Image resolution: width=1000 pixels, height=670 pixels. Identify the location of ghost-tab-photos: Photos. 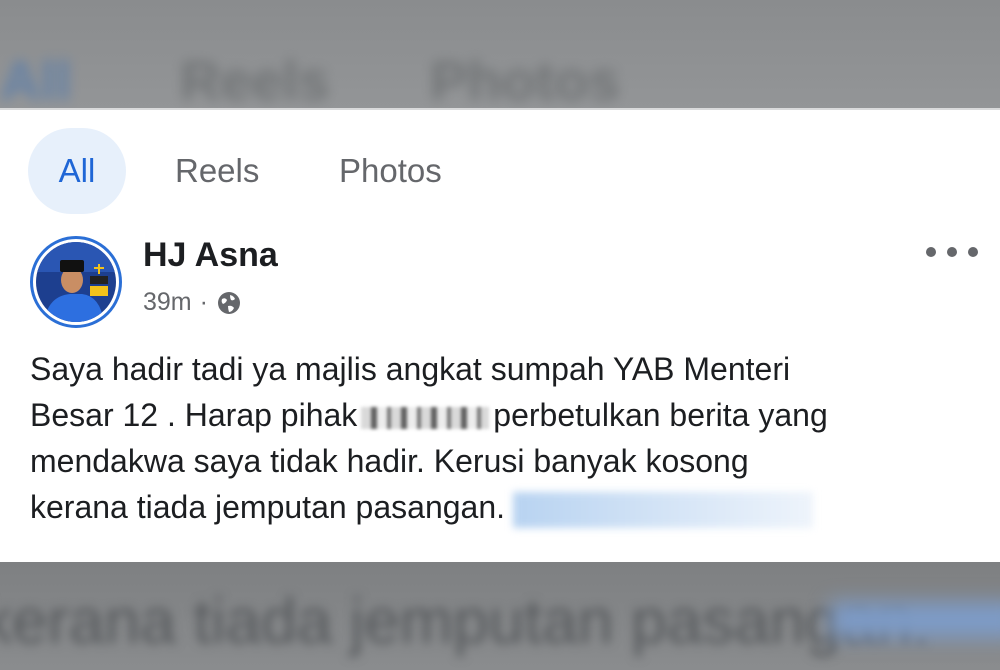
(525, 78).